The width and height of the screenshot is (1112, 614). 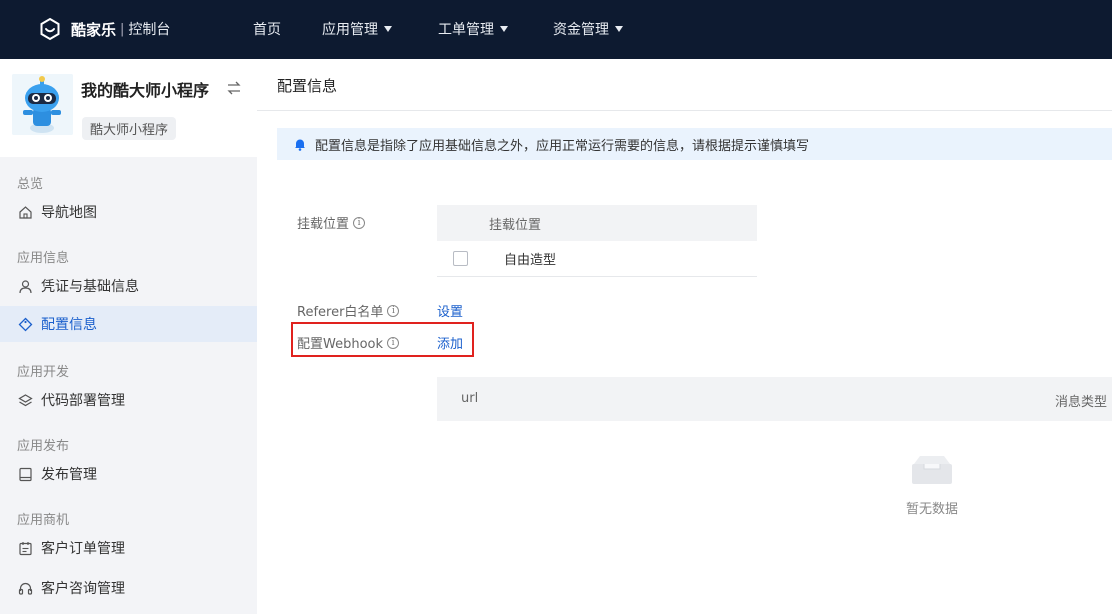 I want to click on sidebar-item-label: 发布管理, so click(x=69, y=475).